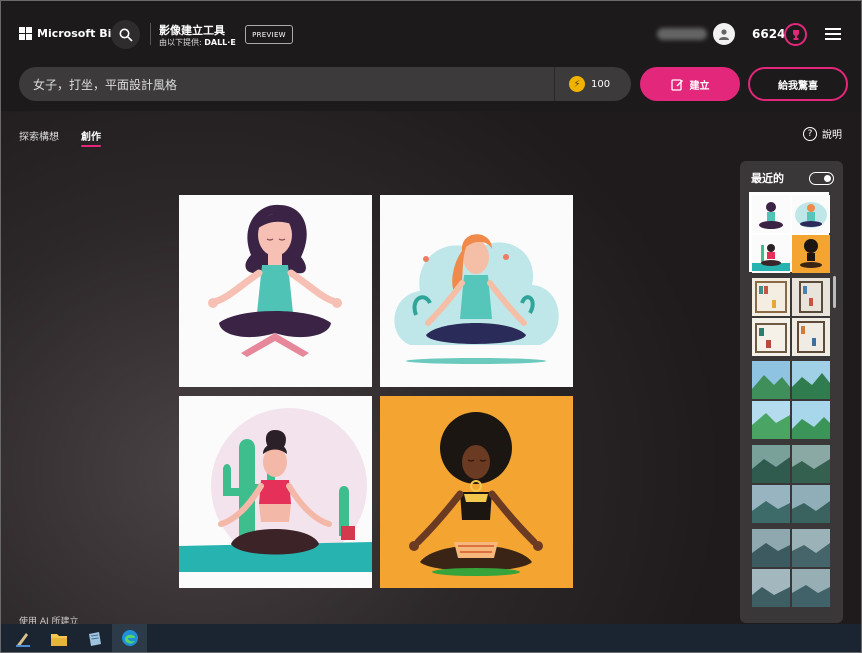 This screenshot has height=653, width=862. I want to click on taskbar, so click(431, 638).